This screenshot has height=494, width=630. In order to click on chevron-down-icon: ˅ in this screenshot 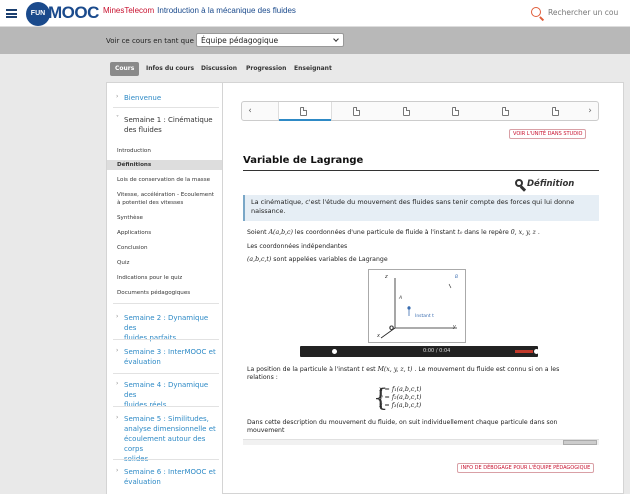, I will do `click(117, 118)`.